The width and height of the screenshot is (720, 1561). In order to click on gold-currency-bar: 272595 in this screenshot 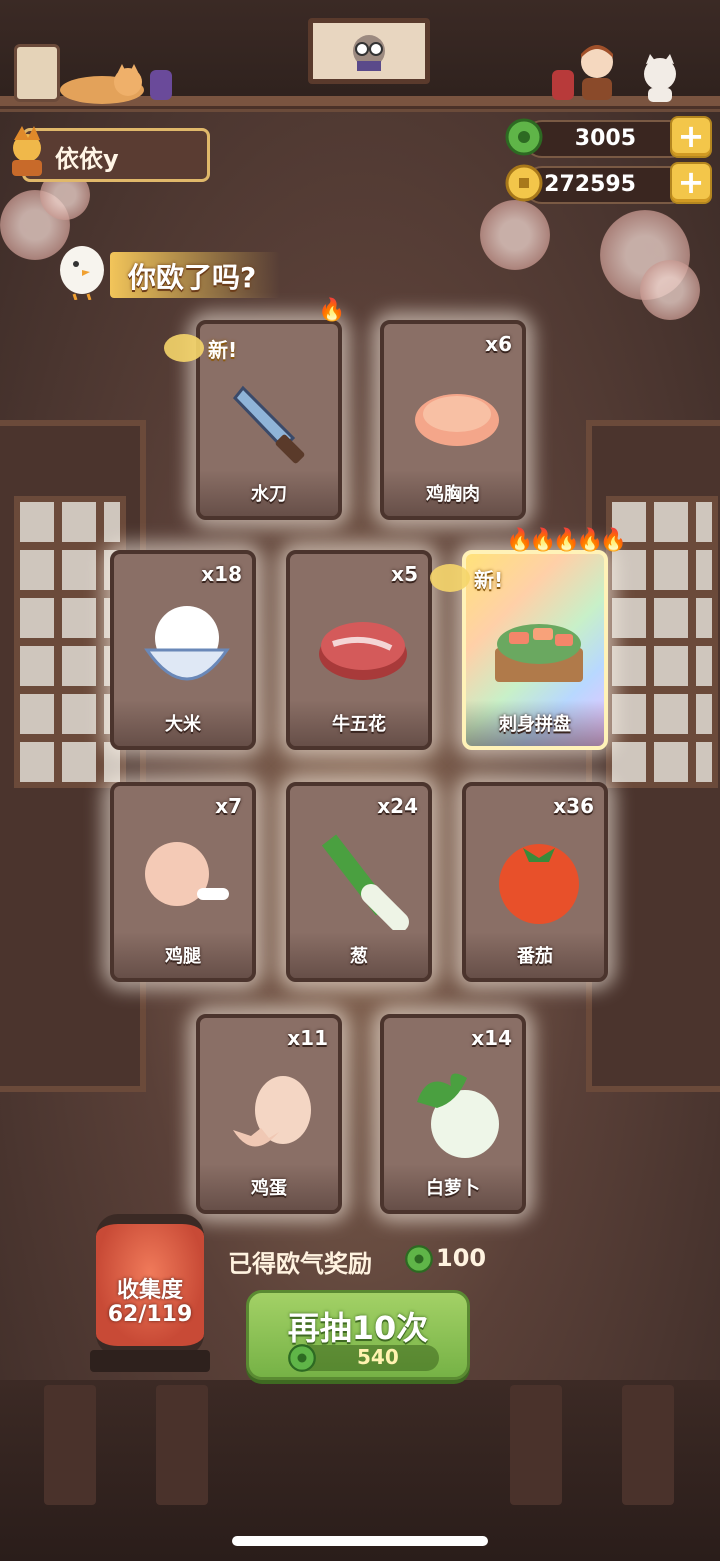, I will do `click(596, 184)`.